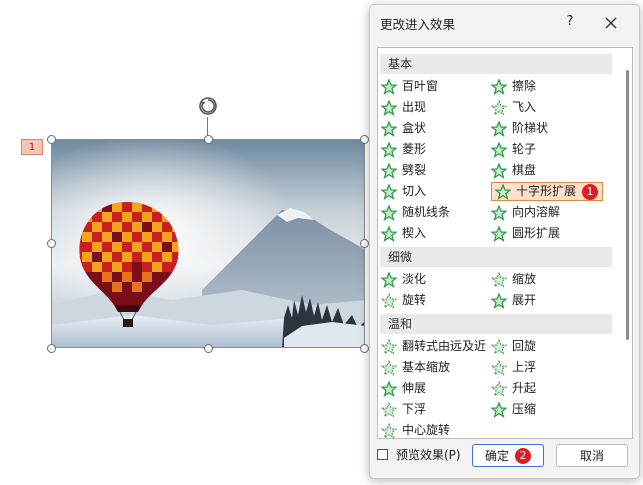 This screenshot has width=643, height=485. Describe the element at coordinates (403, 128) in the screenshot. I see `effect-item: 盒状` at that location.